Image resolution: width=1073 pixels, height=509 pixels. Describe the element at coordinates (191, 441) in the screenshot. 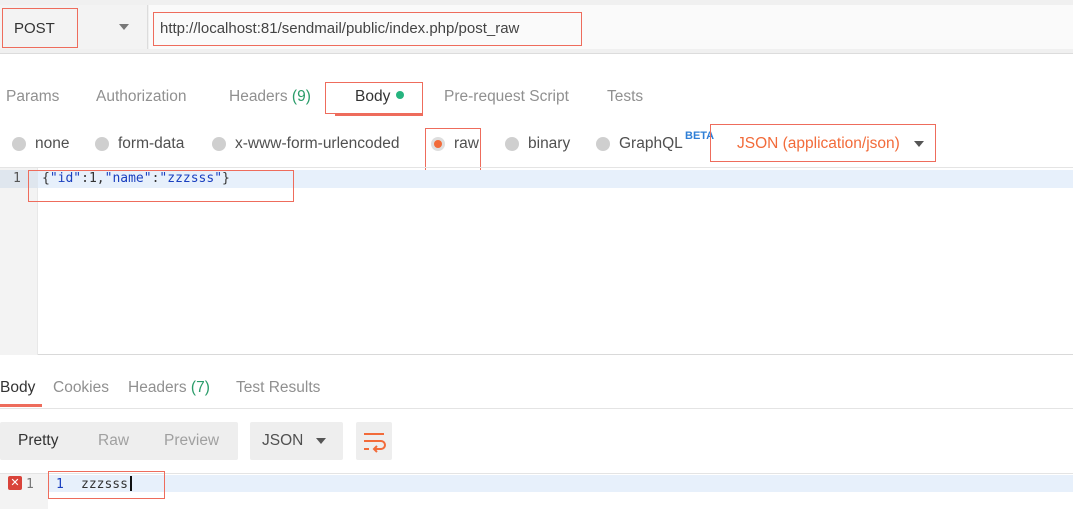

I see `view-preview-button: Preview` at that location.